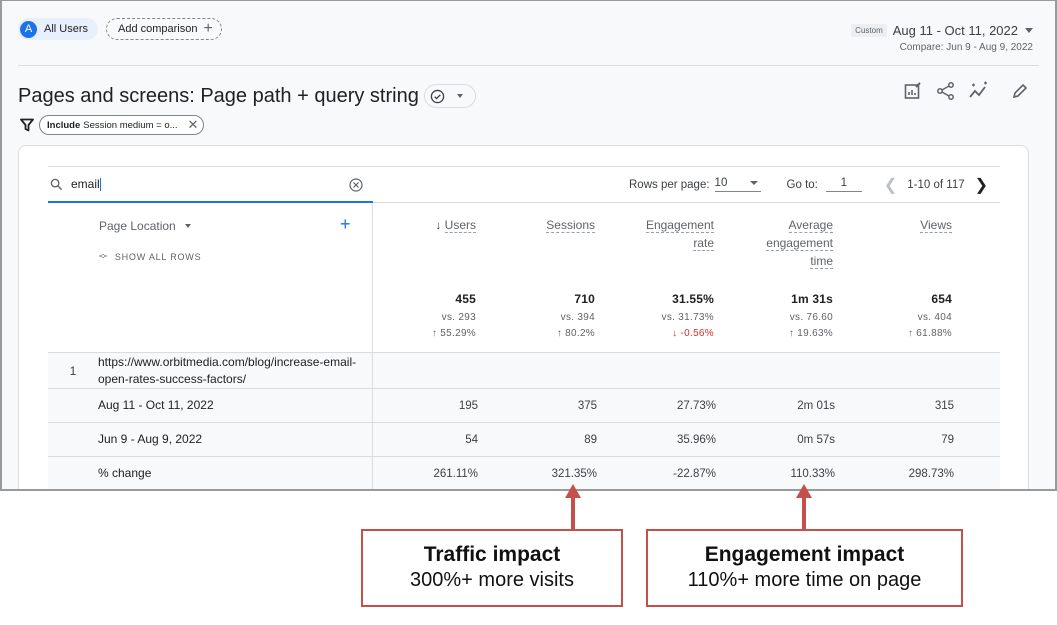  I want to click on segment-label: All Users, so click(66, 29).